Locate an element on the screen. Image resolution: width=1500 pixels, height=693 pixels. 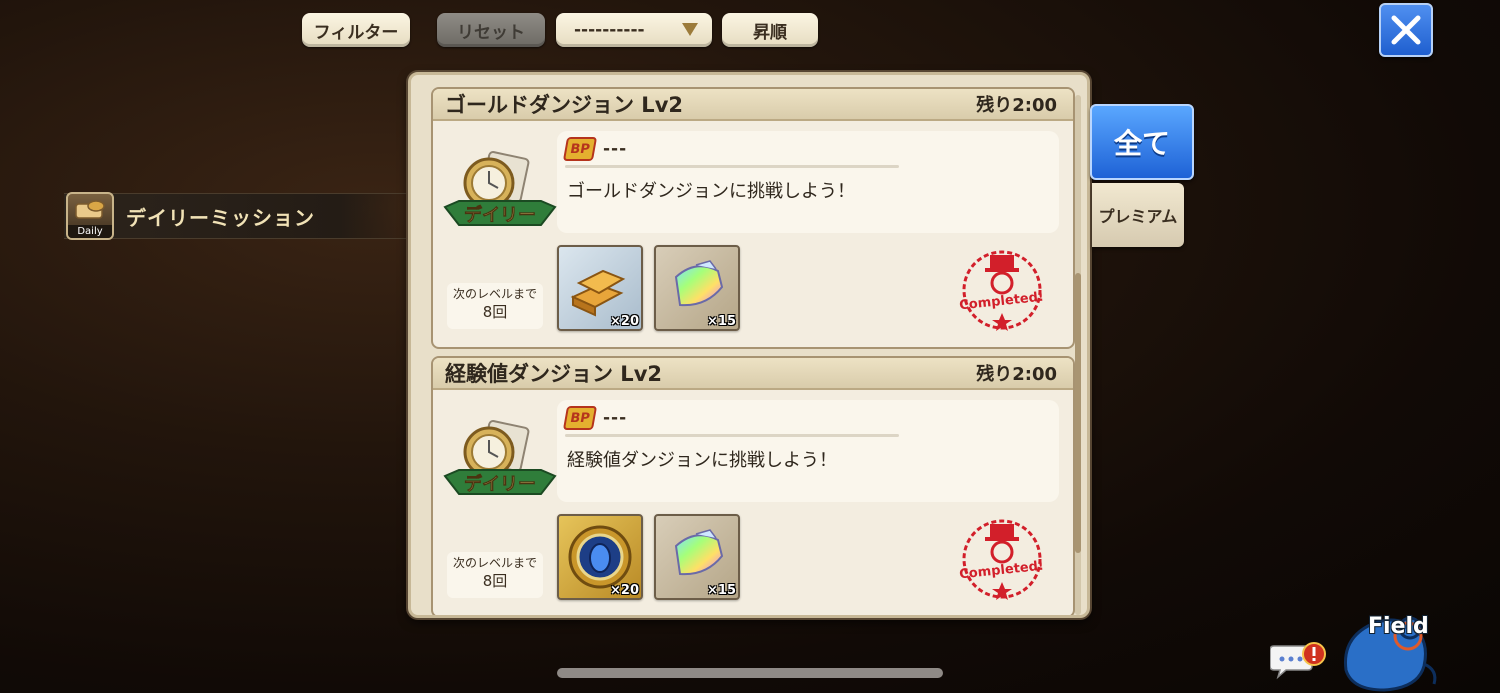
chat-icon is located at coordinates (1298, 660).